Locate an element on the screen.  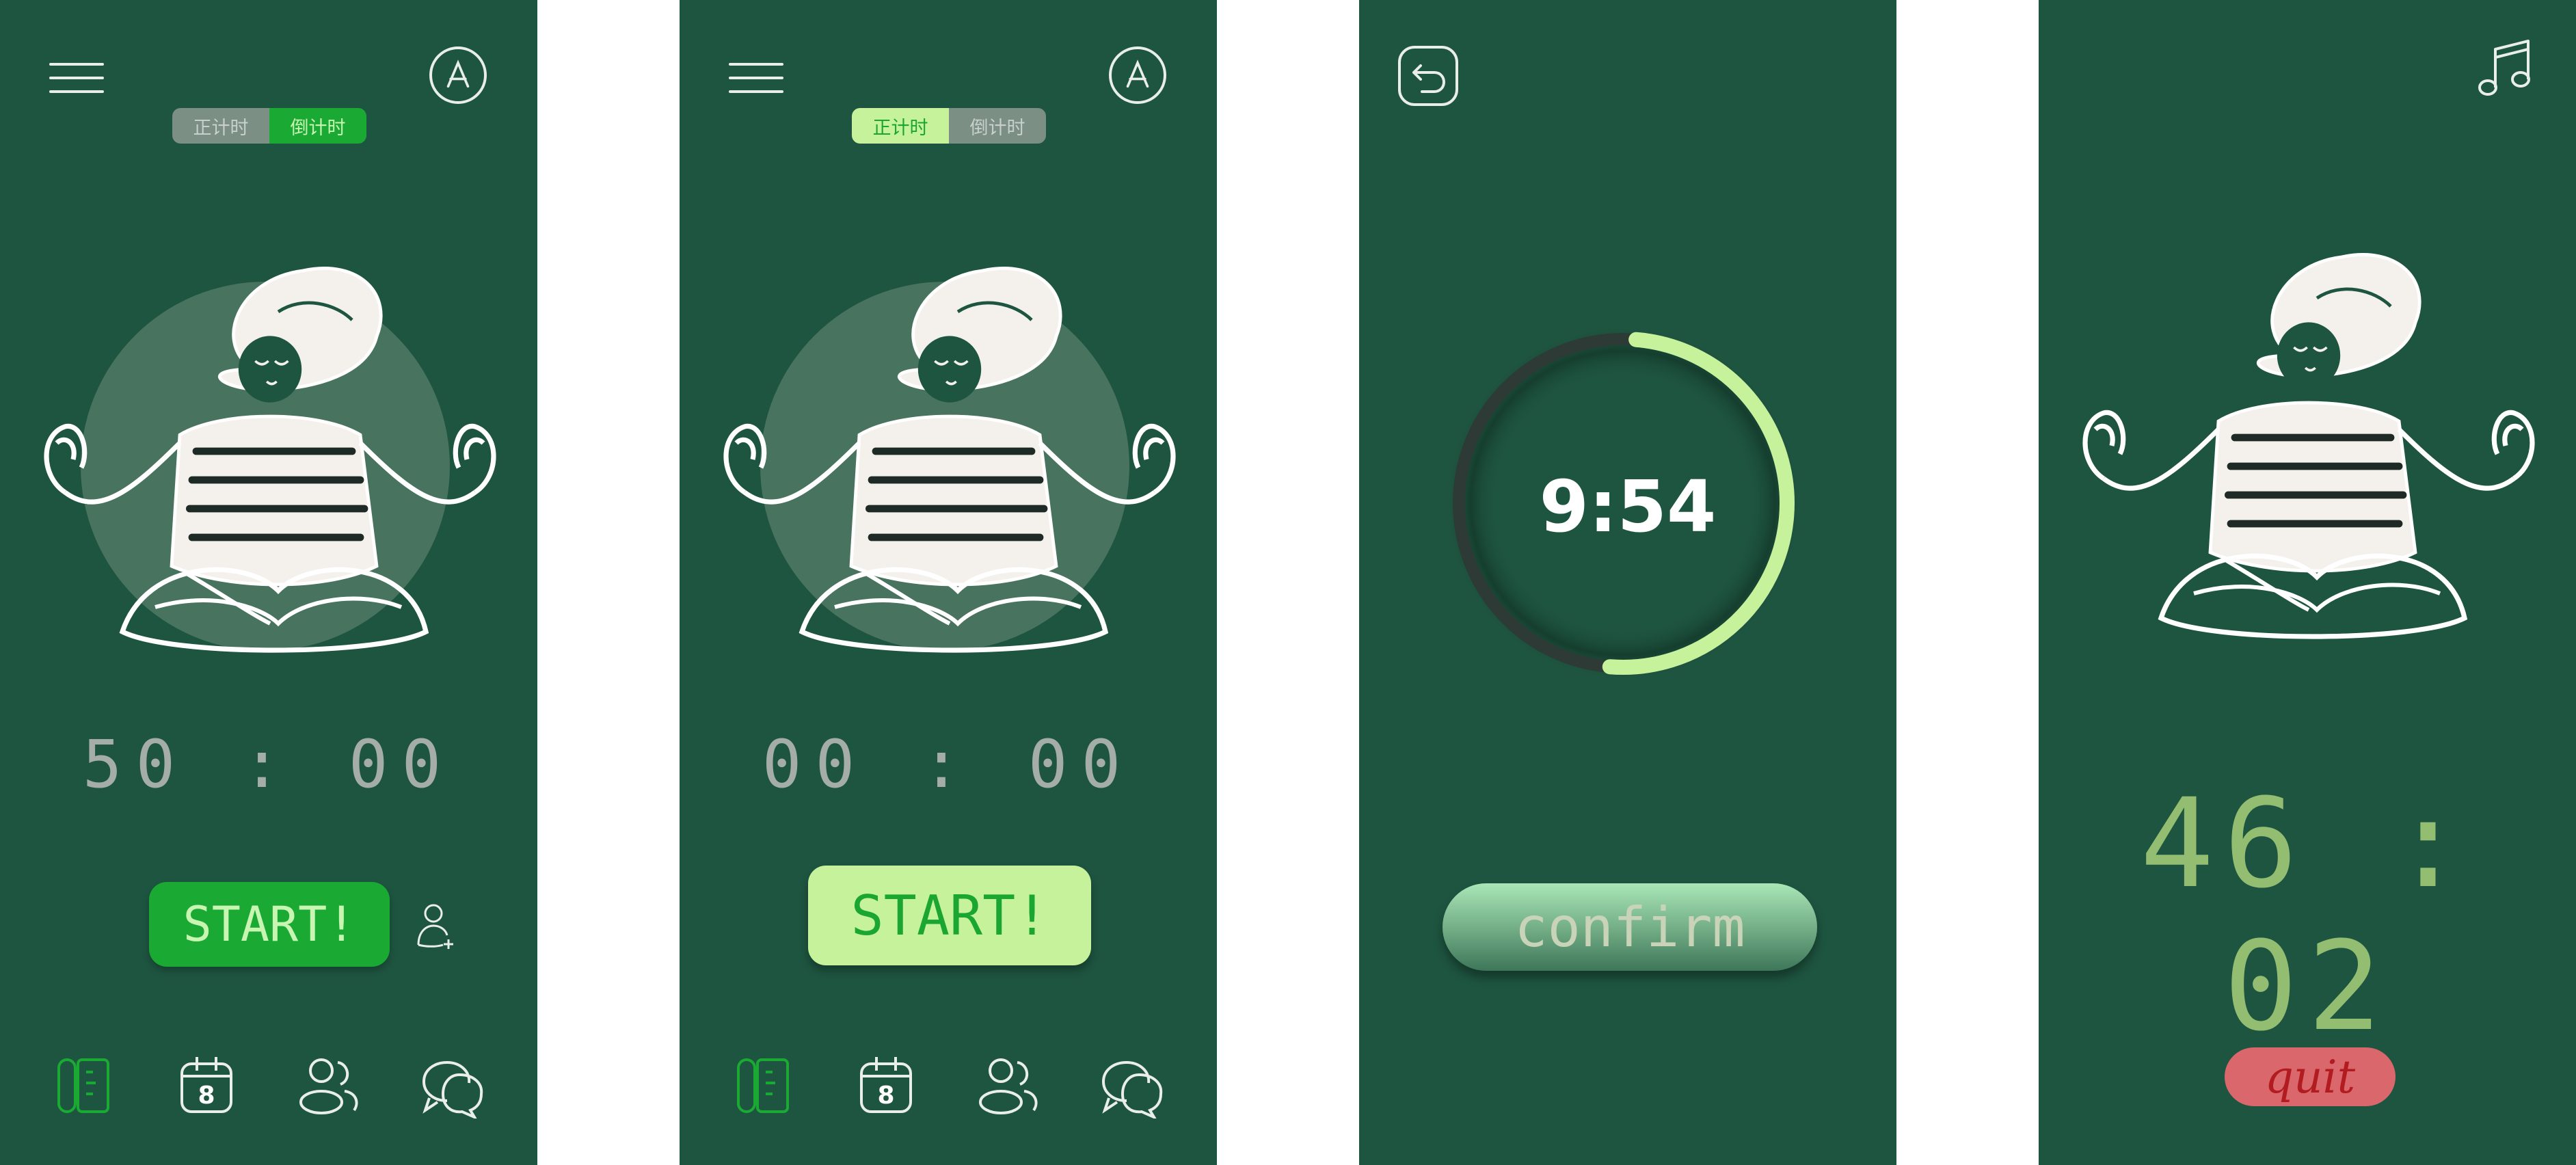
timer-display: 50 : 00 is located at coordinates (268, 764).